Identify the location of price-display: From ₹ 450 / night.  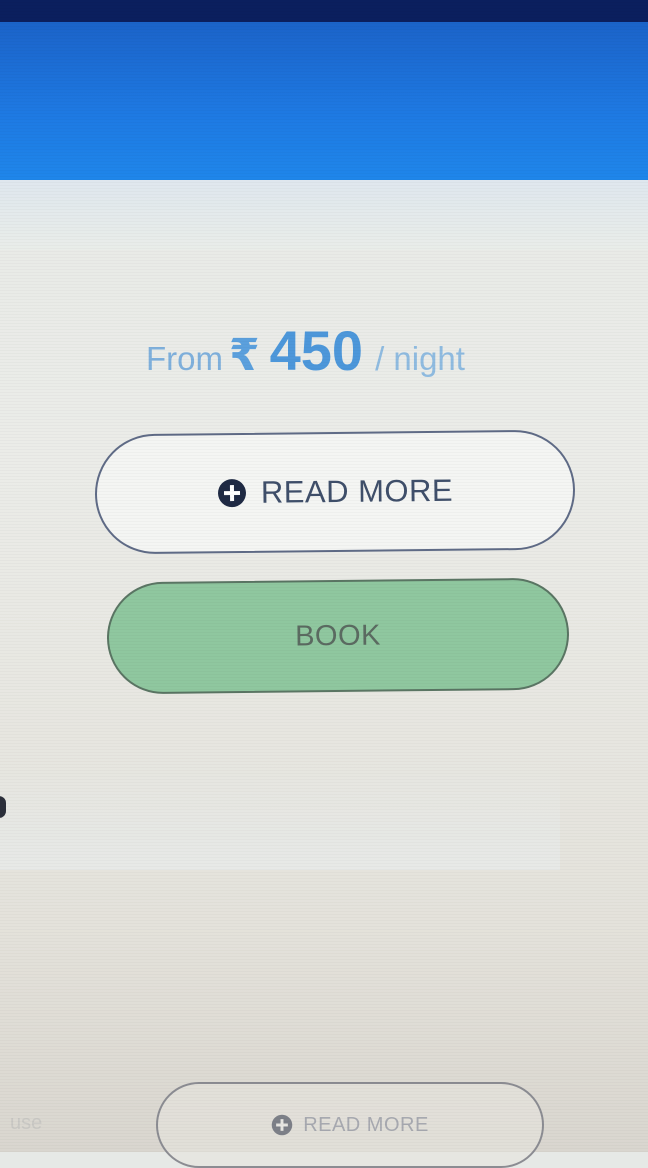
(356, 350).